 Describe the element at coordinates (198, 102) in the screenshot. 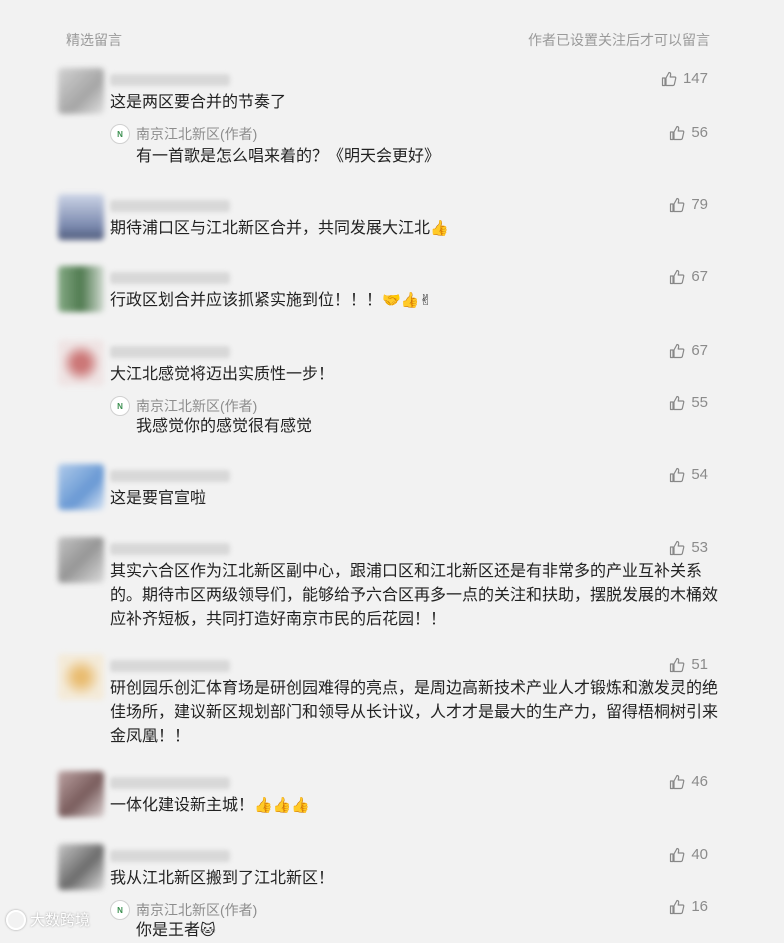

I see `comment-text: 这是两区要合并的节奏了` at that location.